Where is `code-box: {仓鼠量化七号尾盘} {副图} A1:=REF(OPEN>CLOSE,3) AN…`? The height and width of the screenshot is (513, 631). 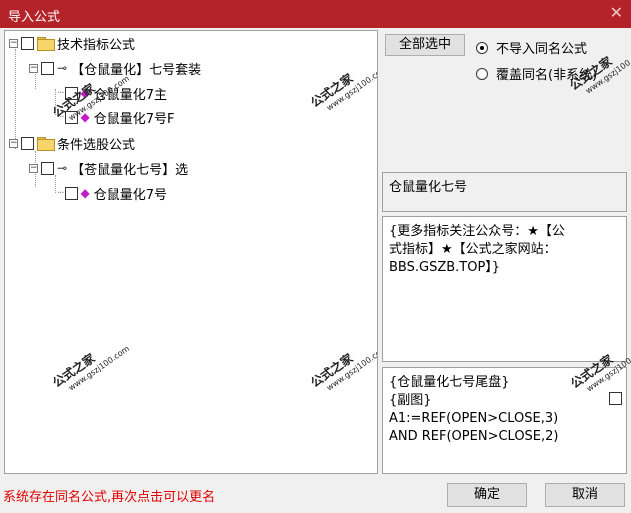
code-box: {仓鼠量化七号尾盘} {副图} A1:=REF(OPEN>CLOSE,3) AN… is located at coordinates (506, 409).